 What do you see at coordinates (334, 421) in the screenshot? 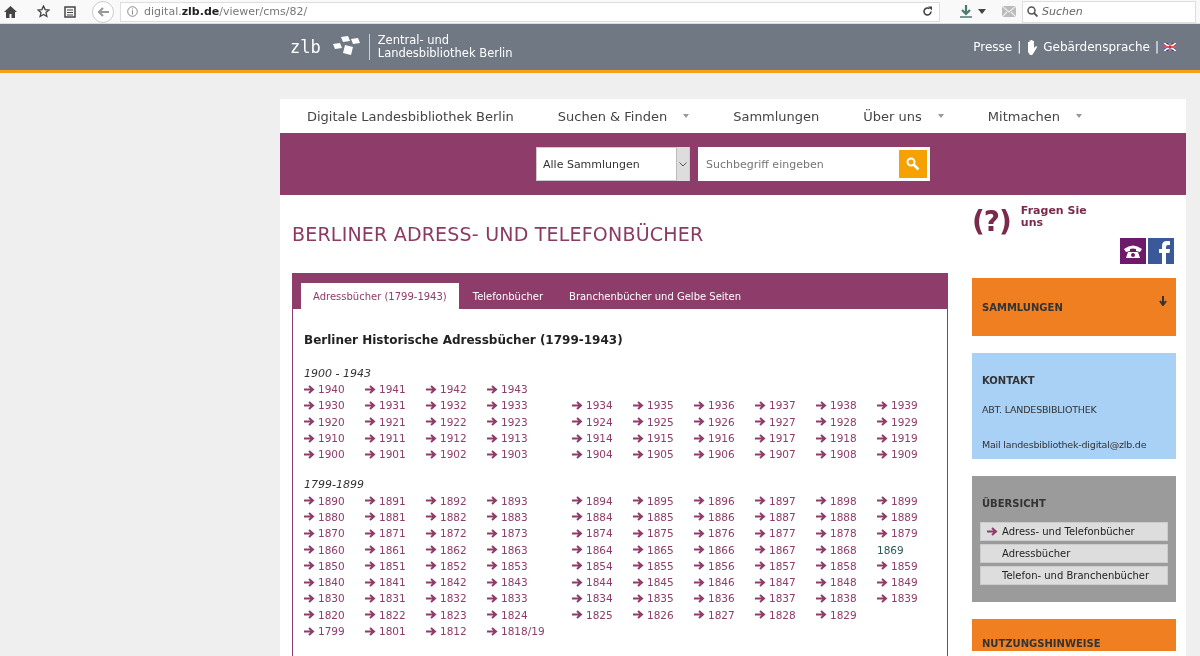
I see `year-link: 1920` at bounding box center [334, 421].